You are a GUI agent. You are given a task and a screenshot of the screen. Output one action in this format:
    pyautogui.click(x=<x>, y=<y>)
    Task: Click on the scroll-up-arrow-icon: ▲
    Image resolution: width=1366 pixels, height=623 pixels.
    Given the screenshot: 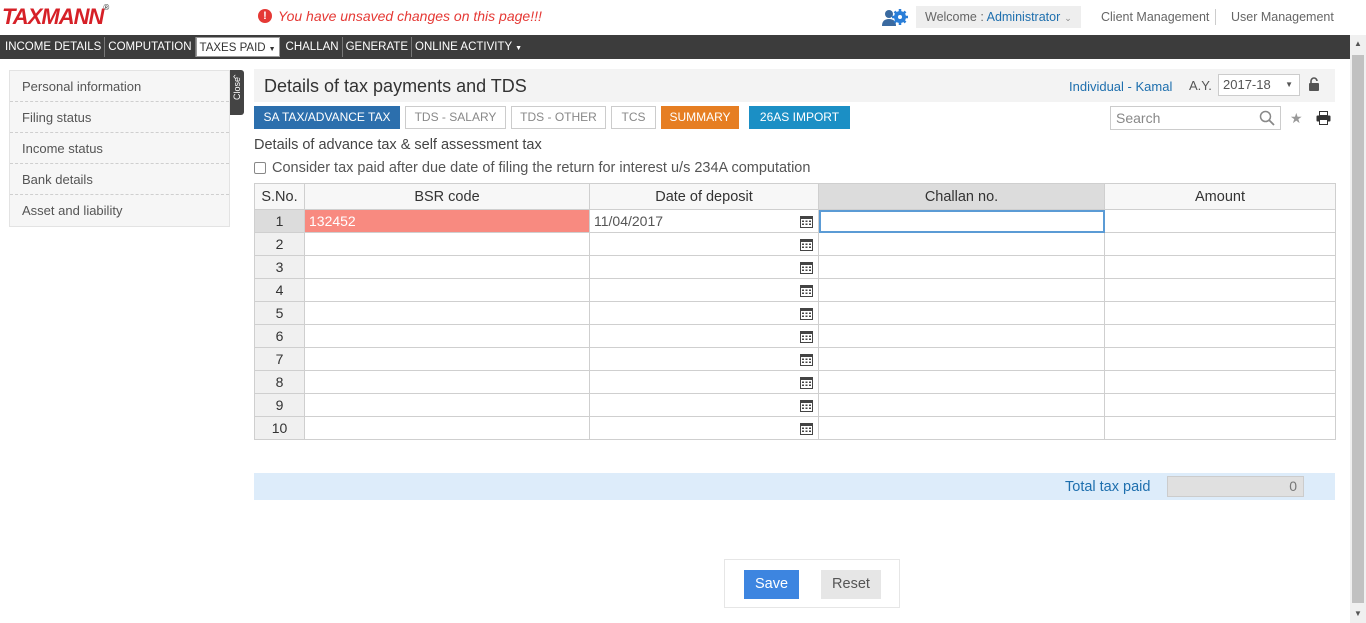 What is the action you would take?
    pyautogui.click(x=1358, y=43)
    